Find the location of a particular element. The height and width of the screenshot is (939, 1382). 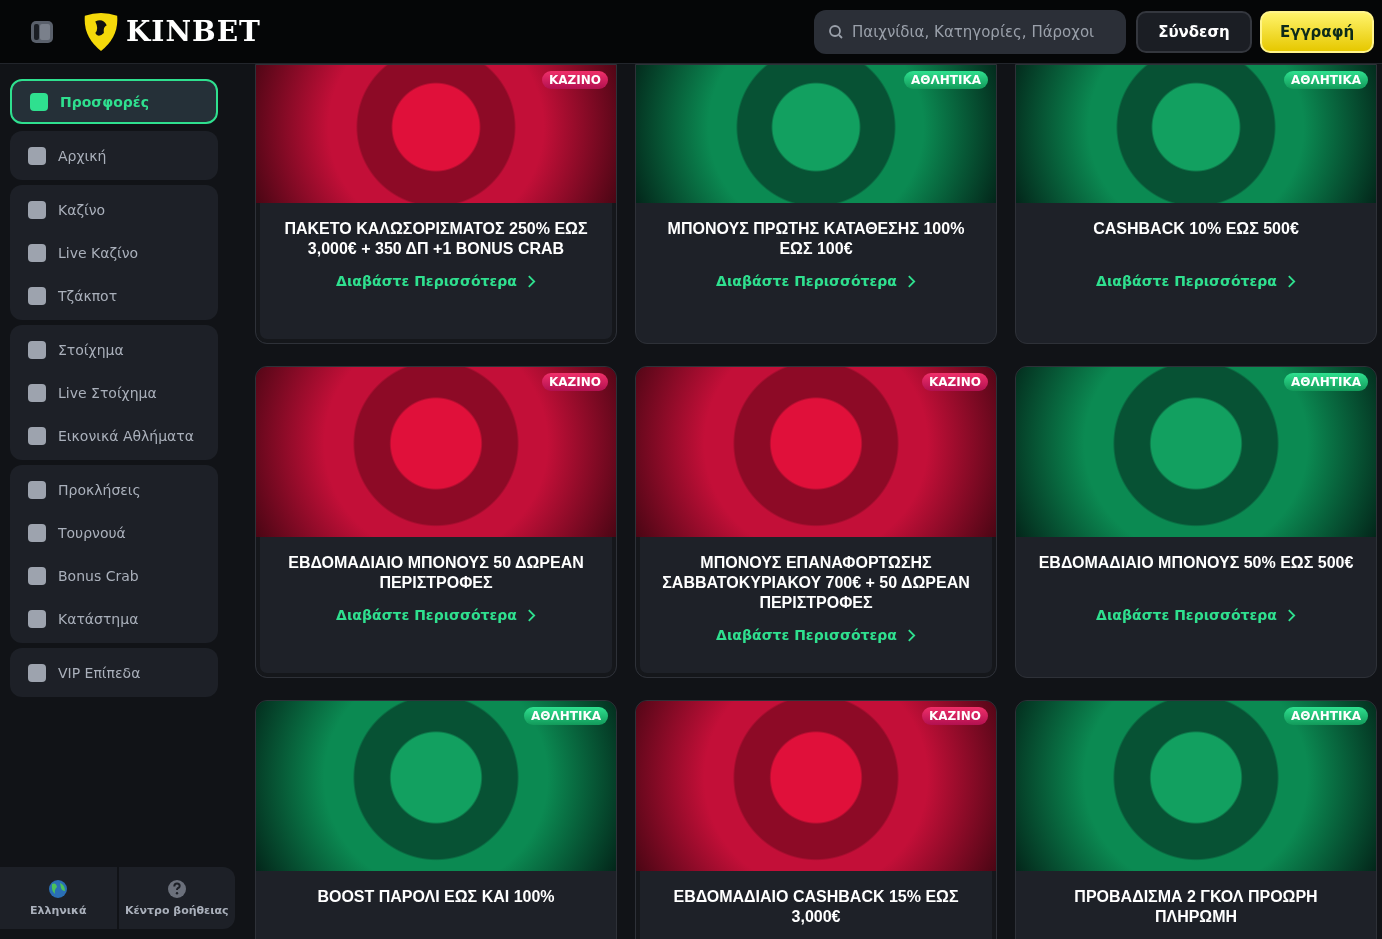

promo-card: ΑΘΛΗΤΙΚΑ ΜΠΟΝΟΥΣ ΠΡΩΤΗΣ ΚΑΤΑΘΕΣΗΣ 100% ΕΩΣ 100€ Διαβάστε Περισσότερα is located at coordinates (816, 204).